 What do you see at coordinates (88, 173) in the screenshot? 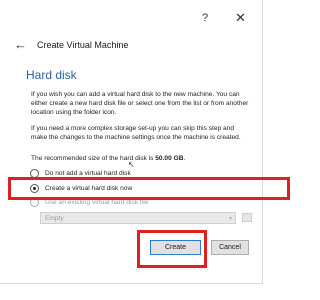
I see `radio-label: Do not add a virtual hard disk` at bounding box center [88, 173].